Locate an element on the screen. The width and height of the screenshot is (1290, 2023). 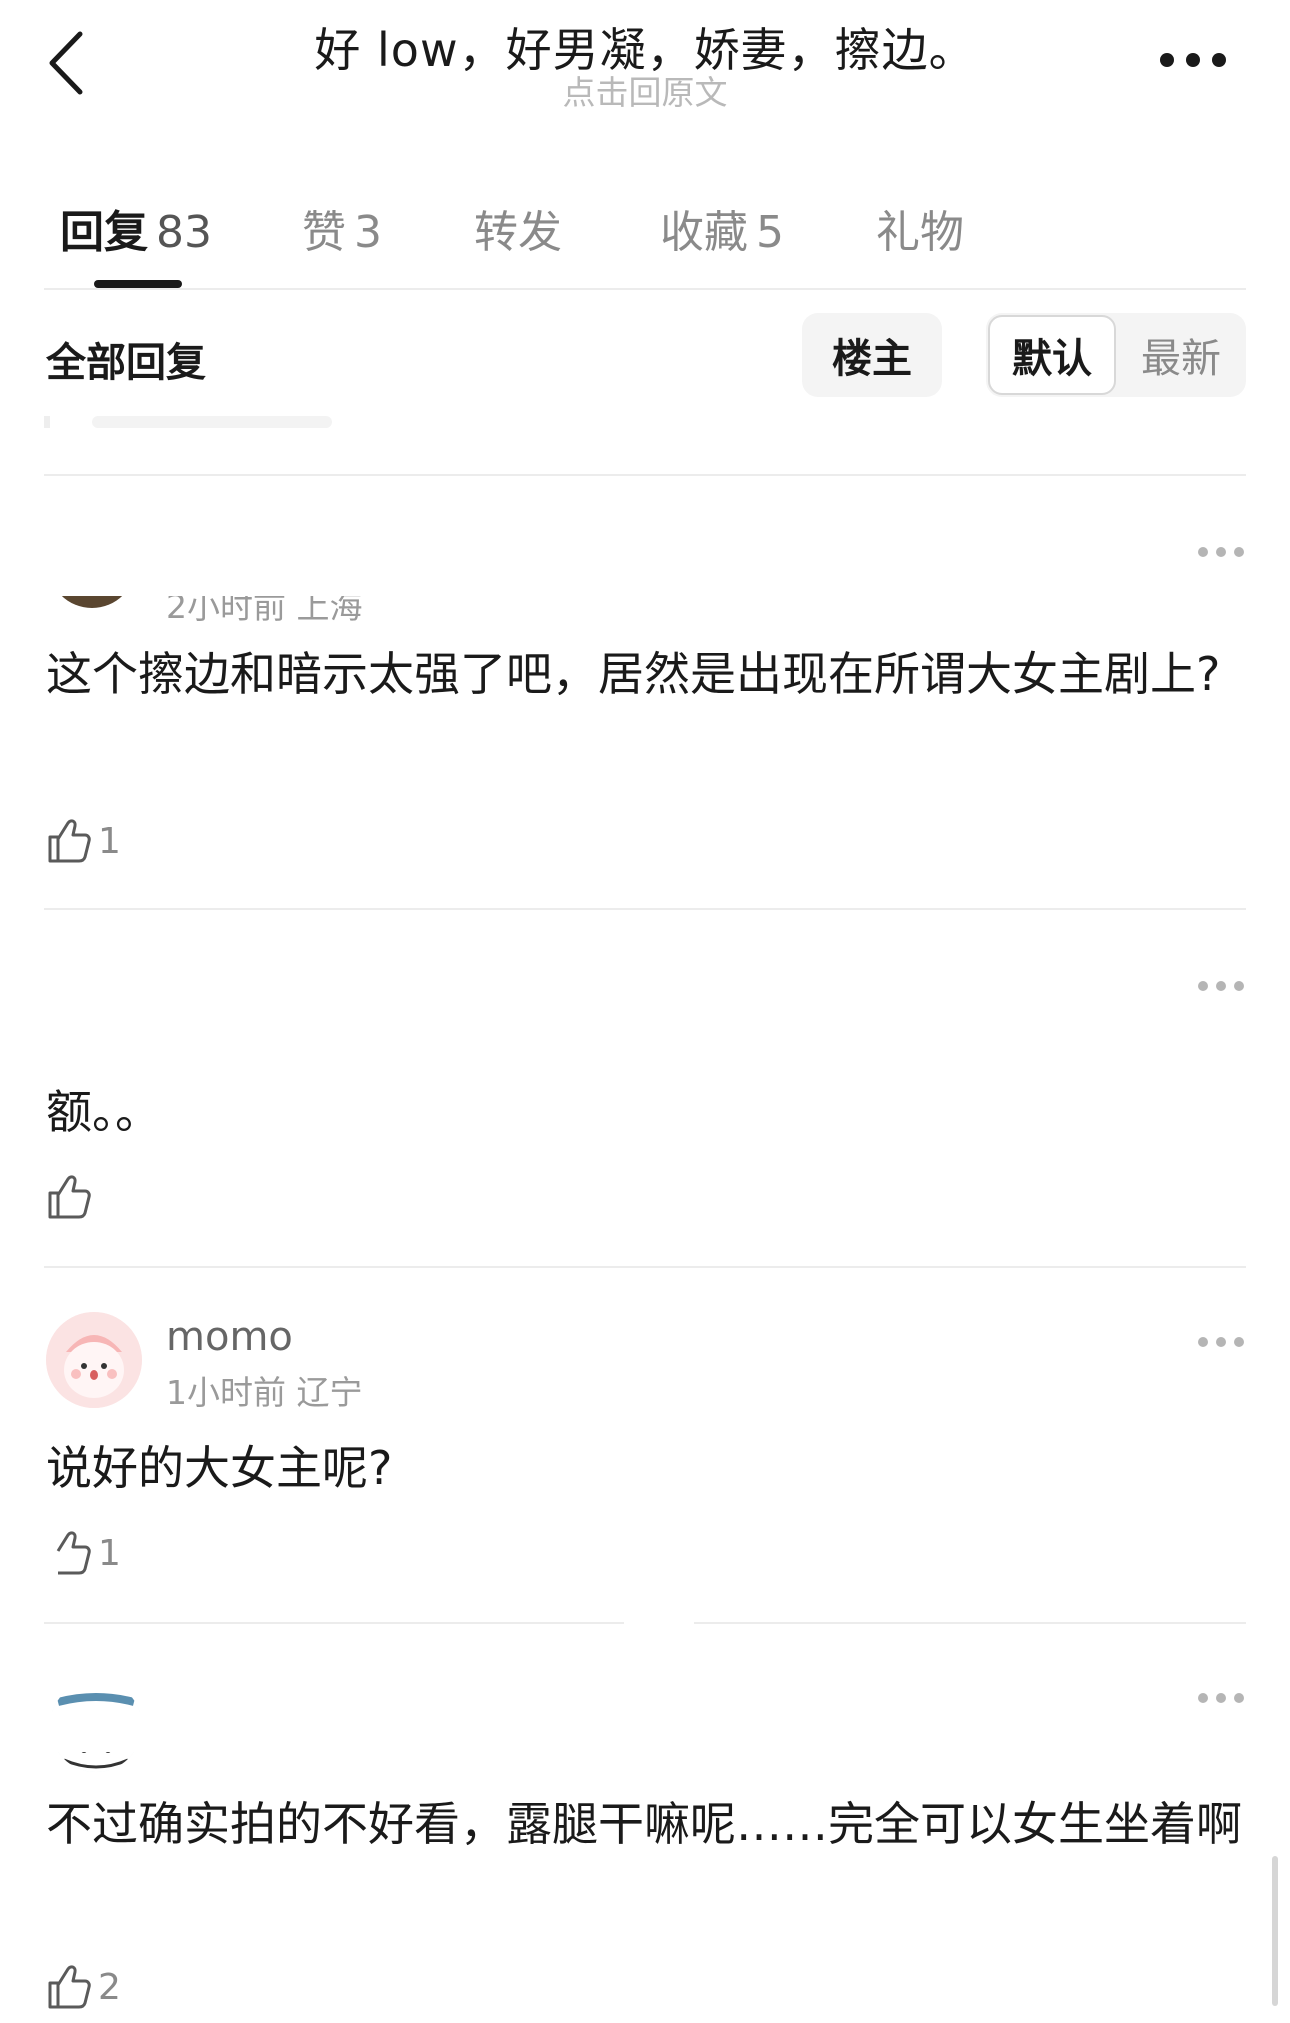
scrollbar is located at coordinates (1275, 1931).